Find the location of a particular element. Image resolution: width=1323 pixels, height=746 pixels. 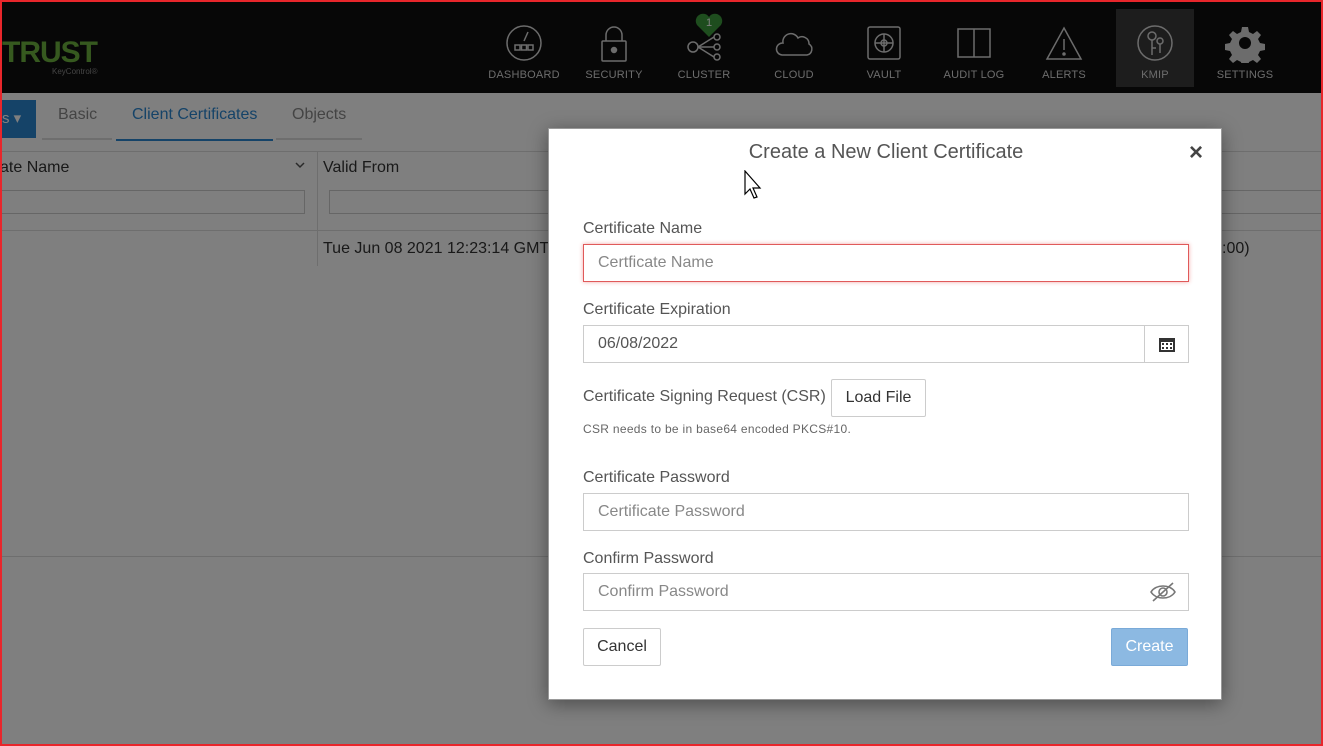

load-file-button: Load File is located at coordinates (878, 398).